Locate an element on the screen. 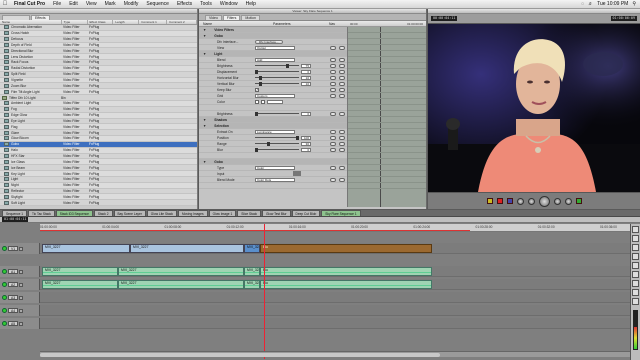 The image size is (640, 360). next-edit-button is located at coordinates (568, 201).